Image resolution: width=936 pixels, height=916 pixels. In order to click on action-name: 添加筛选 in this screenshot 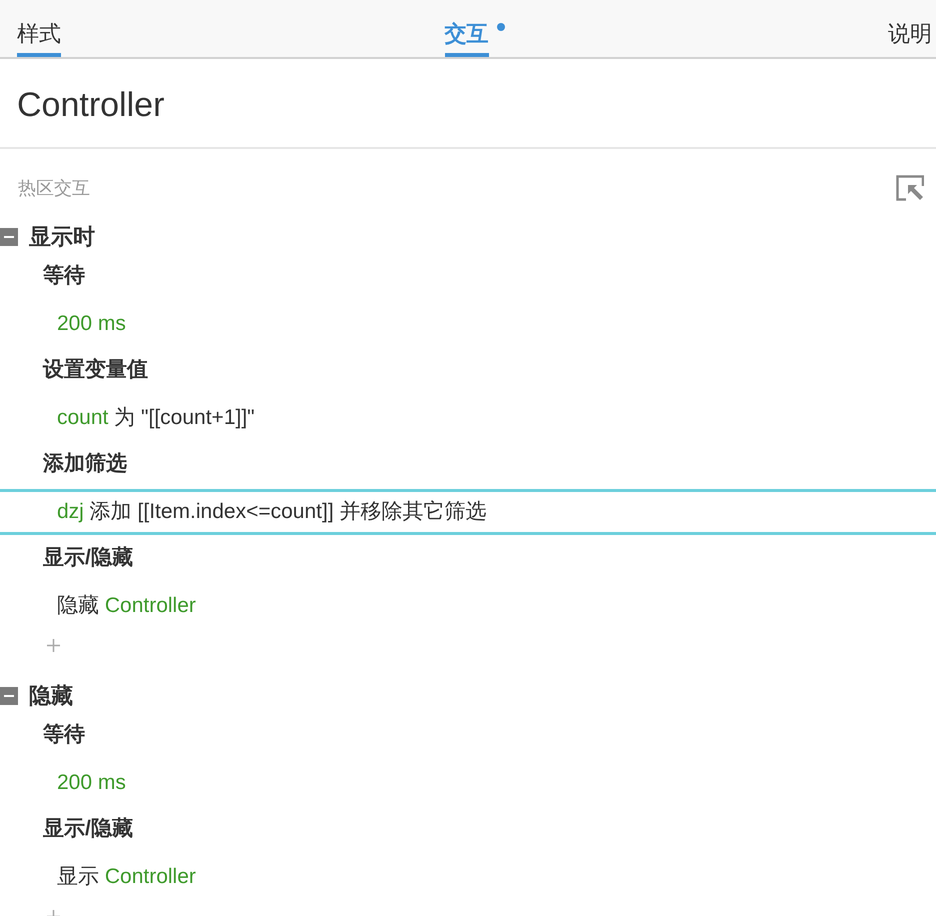, I will do `click(85, 464)`.